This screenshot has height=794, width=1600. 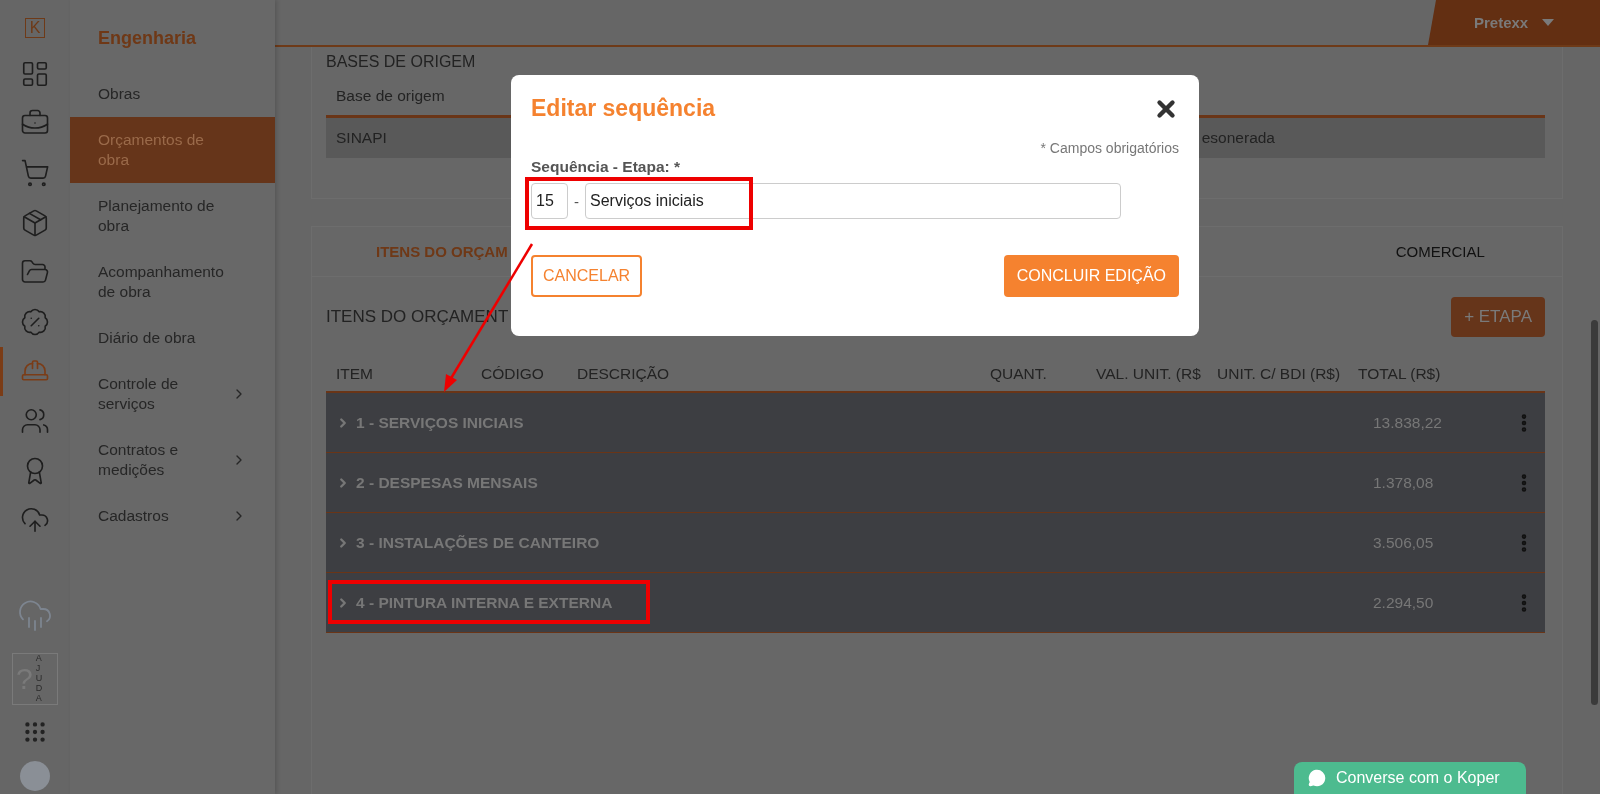 I want to click on user-menu: Pretexx, so click(x=1514, y=22).